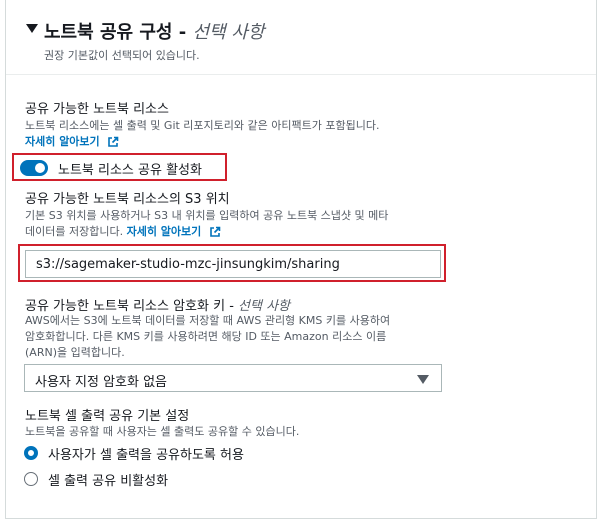 This screenshot has width=605, height=523. Describe the element at coordinates (101, 382) in the screenshot. I see `encryption-selected-value: 사용자 지정 암호화 없음` at that location.